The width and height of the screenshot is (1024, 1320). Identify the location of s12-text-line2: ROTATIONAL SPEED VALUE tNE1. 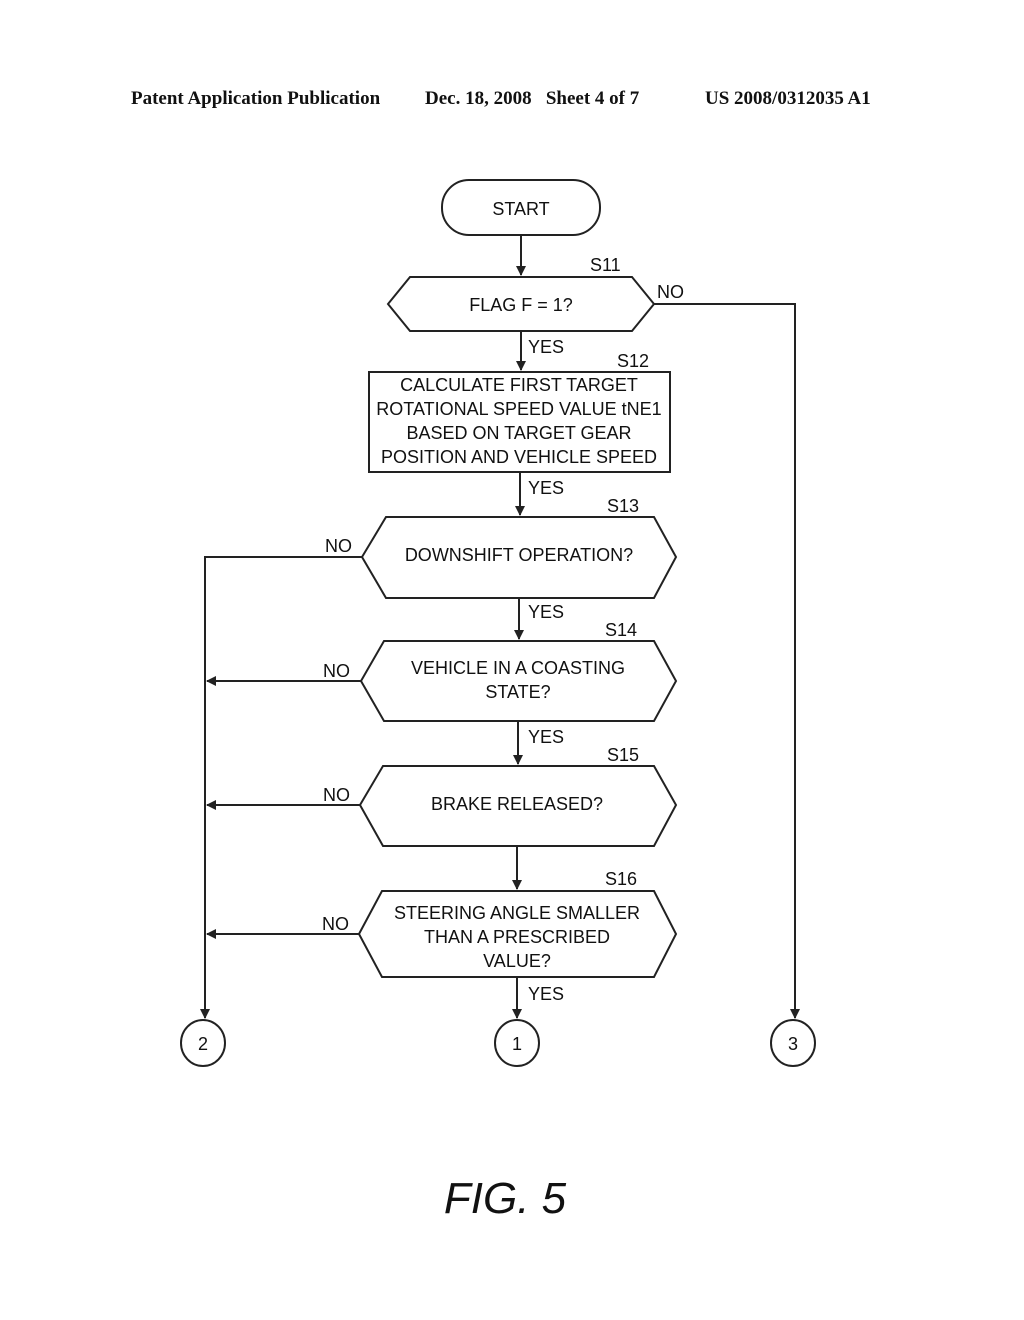
(518, 409).